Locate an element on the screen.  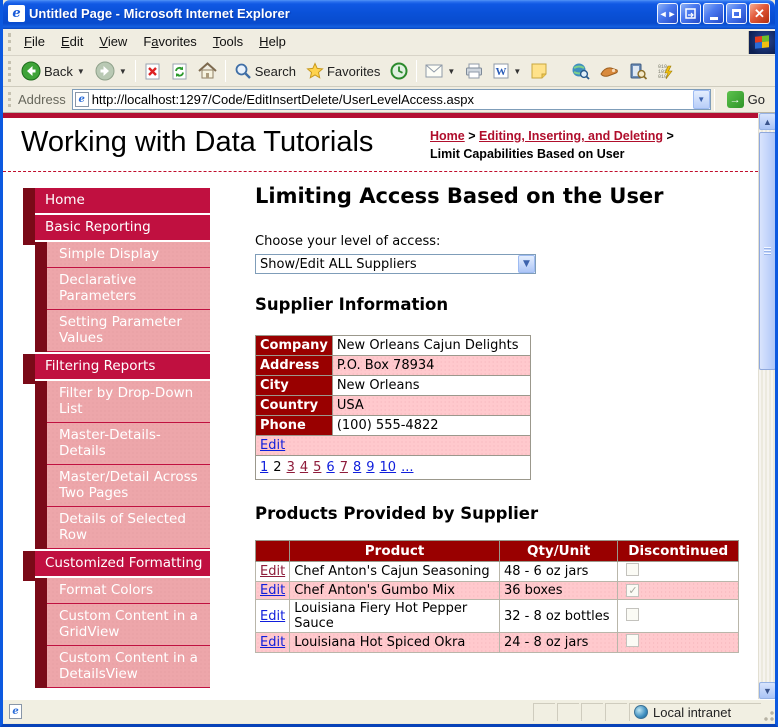
go-button: → Go is located at coordinates (747, 99).